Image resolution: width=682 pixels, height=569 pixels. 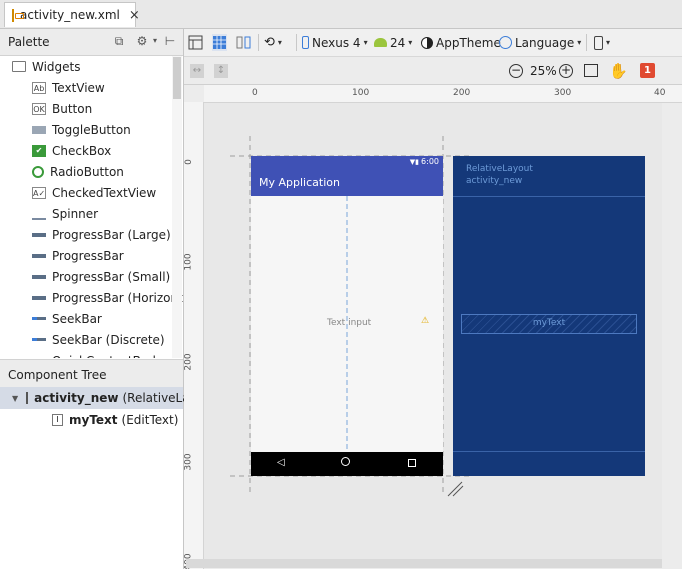 I want to click on theme-menu: AppTheme, so click(x=461, y=42).